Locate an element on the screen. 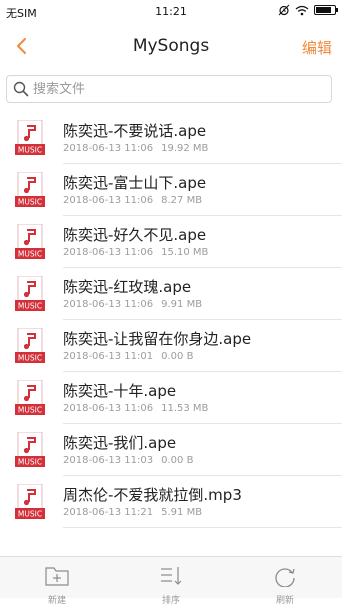 Image resolution: width=342 pixels, height=606 pixels. tab-refresh: 刷新 is located at coordinates (285, 581).